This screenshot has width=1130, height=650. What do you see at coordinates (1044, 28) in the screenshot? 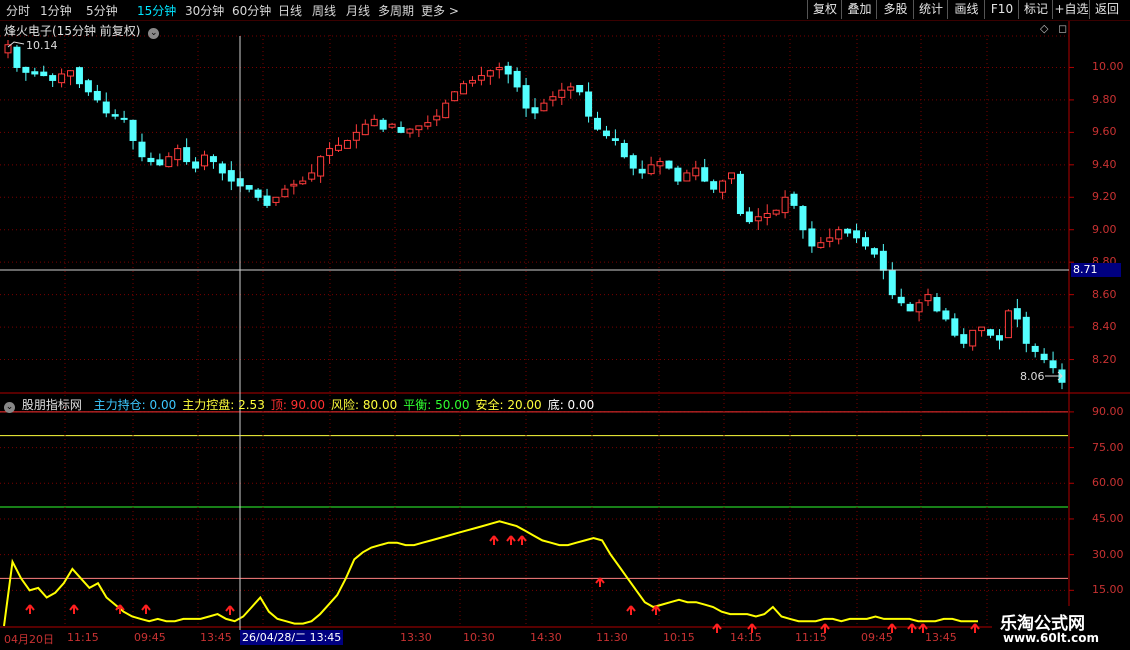
I see `diamond-icon: ◇` at bounding box center [1044, 28].